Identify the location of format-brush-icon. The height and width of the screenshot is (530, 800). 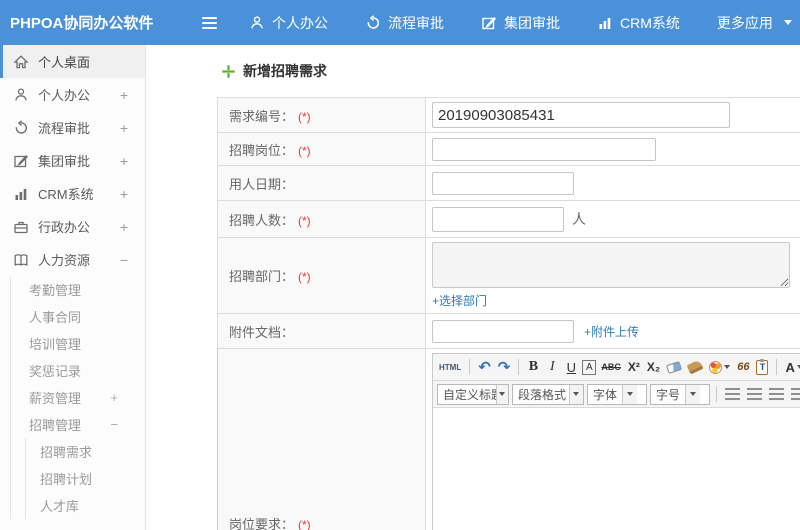
(695, 367).